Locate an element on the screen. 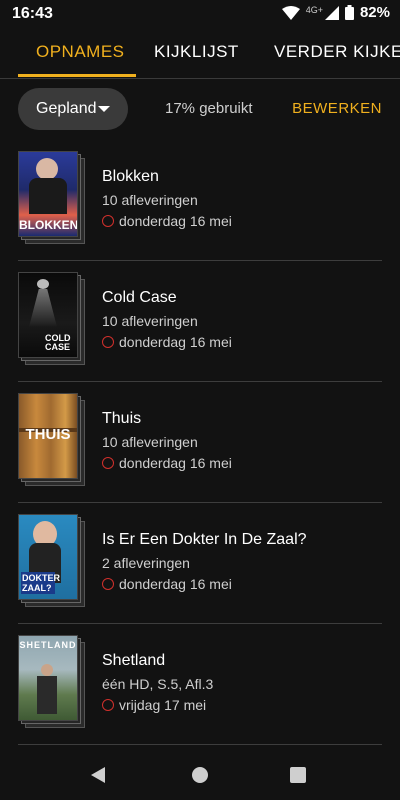 The width and height of the screenshot is (400, 800). home-icon is located at coordinates (200, 775).